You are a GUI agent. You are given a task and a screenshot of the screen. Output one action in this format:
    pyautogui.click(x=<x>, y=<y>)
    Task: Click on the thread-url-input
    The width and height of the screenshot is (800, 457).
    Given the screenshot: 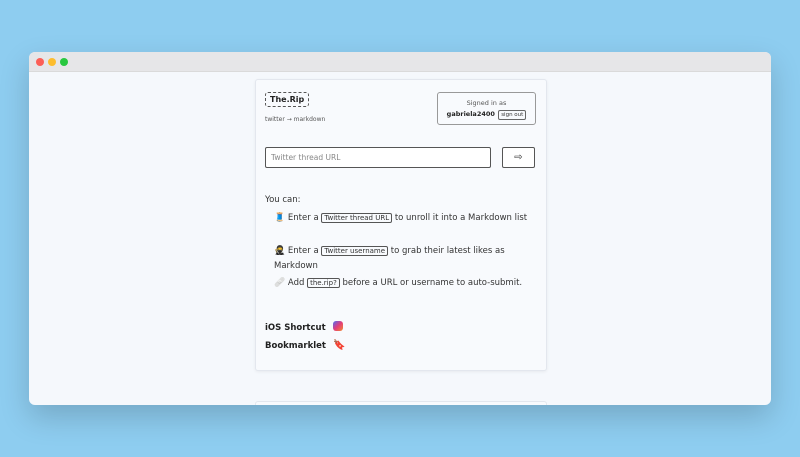 What is the action you would take?
    pyautogui.click(x=378, y=157)
    